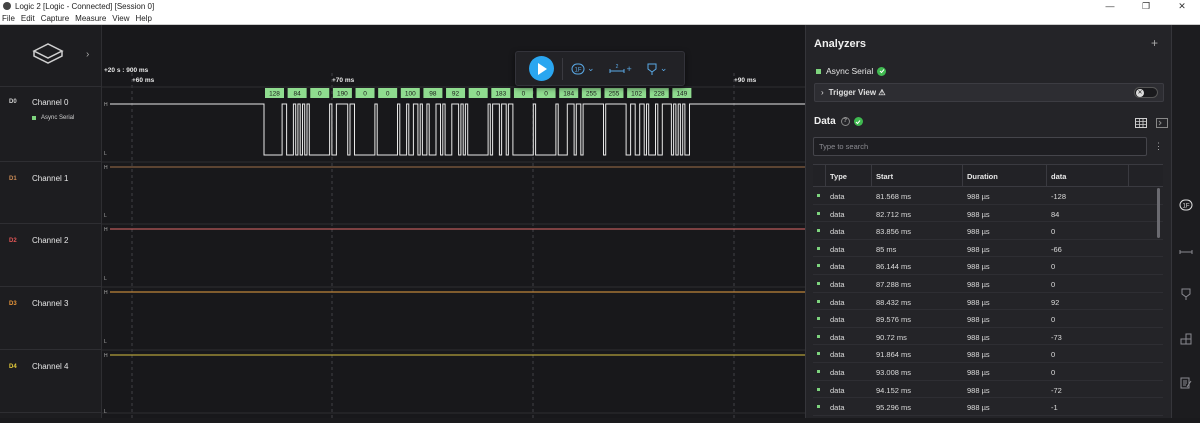  Describe the element at coordinates (591, 68) in the screenshot. I see `chevron-down-icon: ⌄` at that location.